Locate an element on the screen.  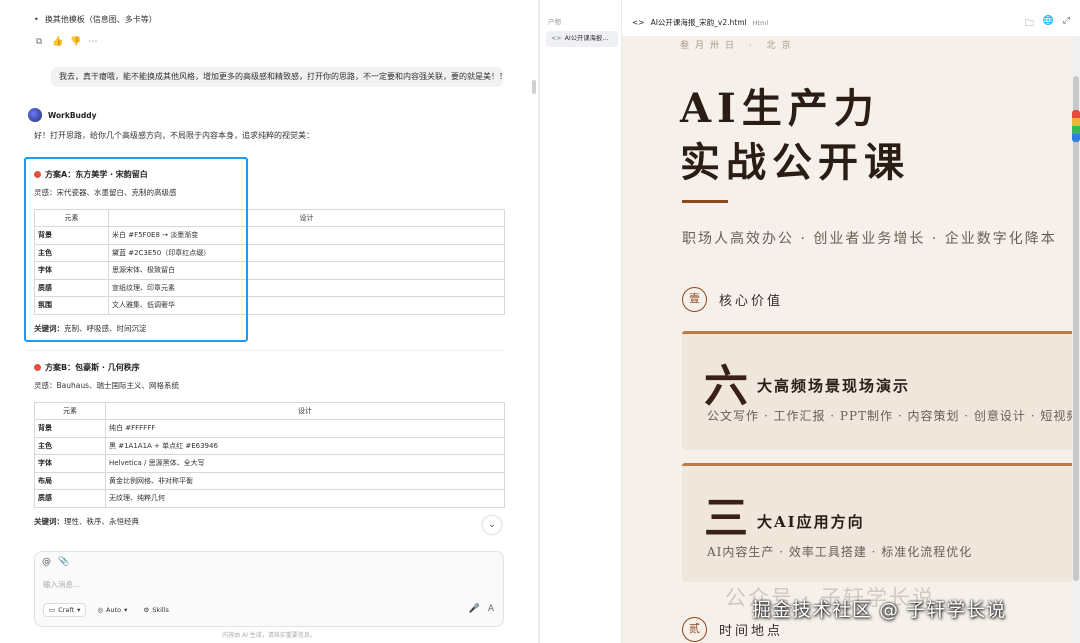
divider is located at coordinates (266, 350).